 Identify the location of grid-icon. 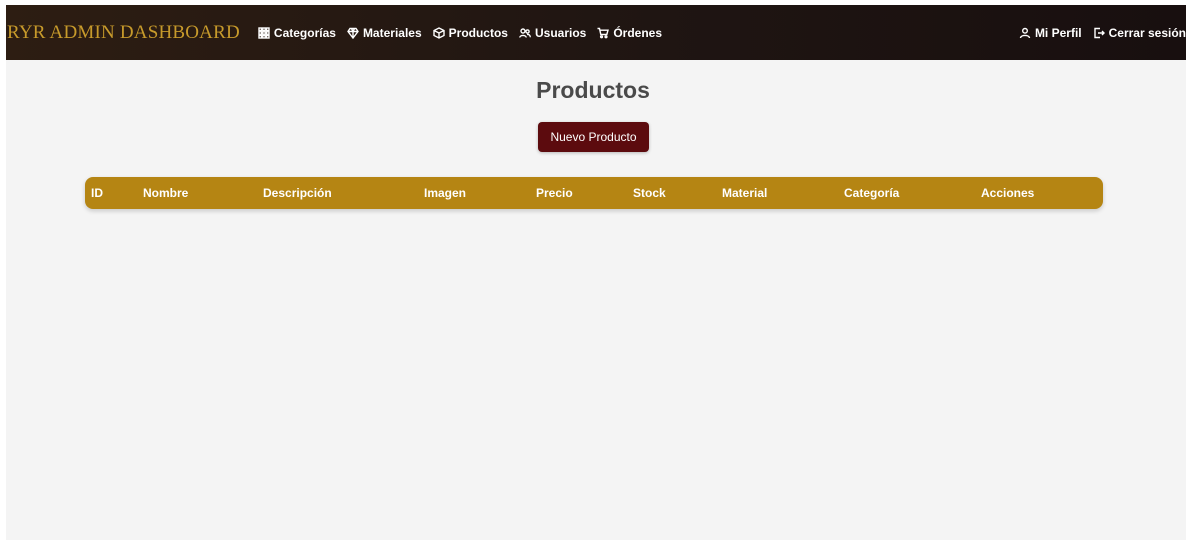
(264, 32).